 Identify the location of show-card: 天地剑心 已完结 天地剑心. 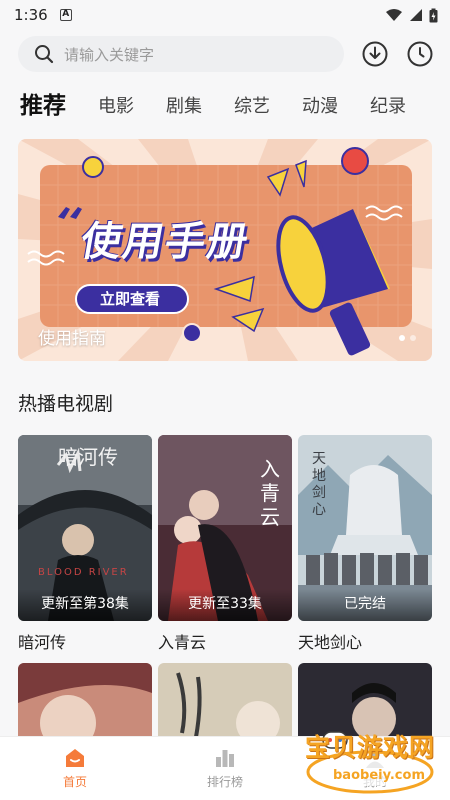
(365, 545).